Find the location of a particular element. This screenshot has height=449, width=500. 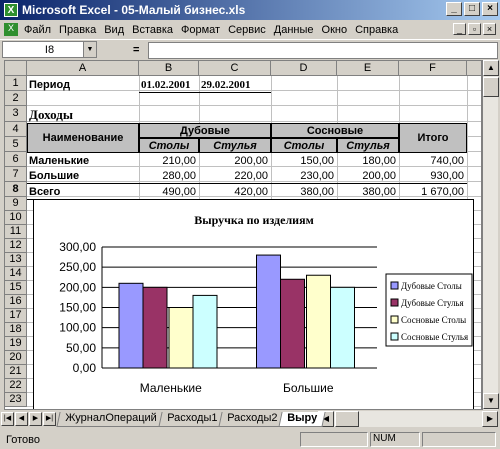

select-all-corner is located at coordinates (16, 68).